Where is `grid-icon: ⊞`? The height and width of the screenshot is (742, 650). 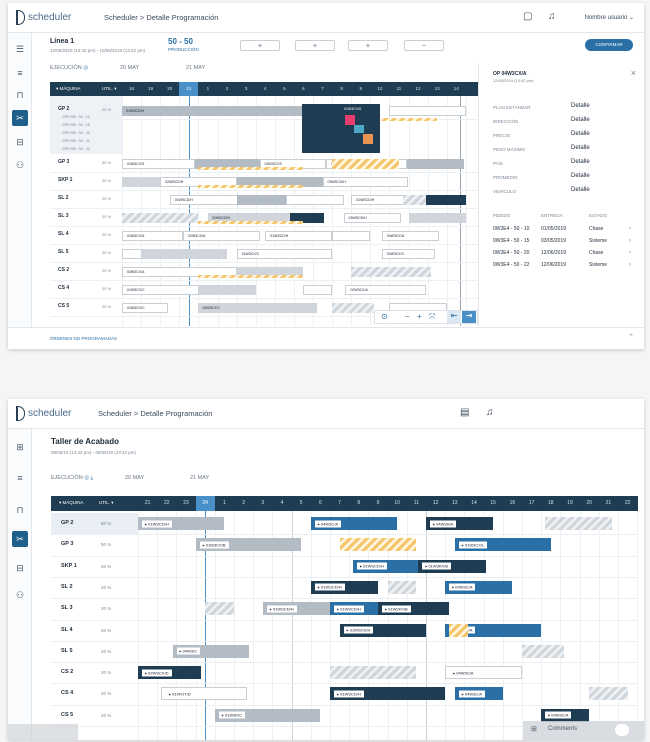 grid-icon: ⊞ is located at coordinates (534, 729).